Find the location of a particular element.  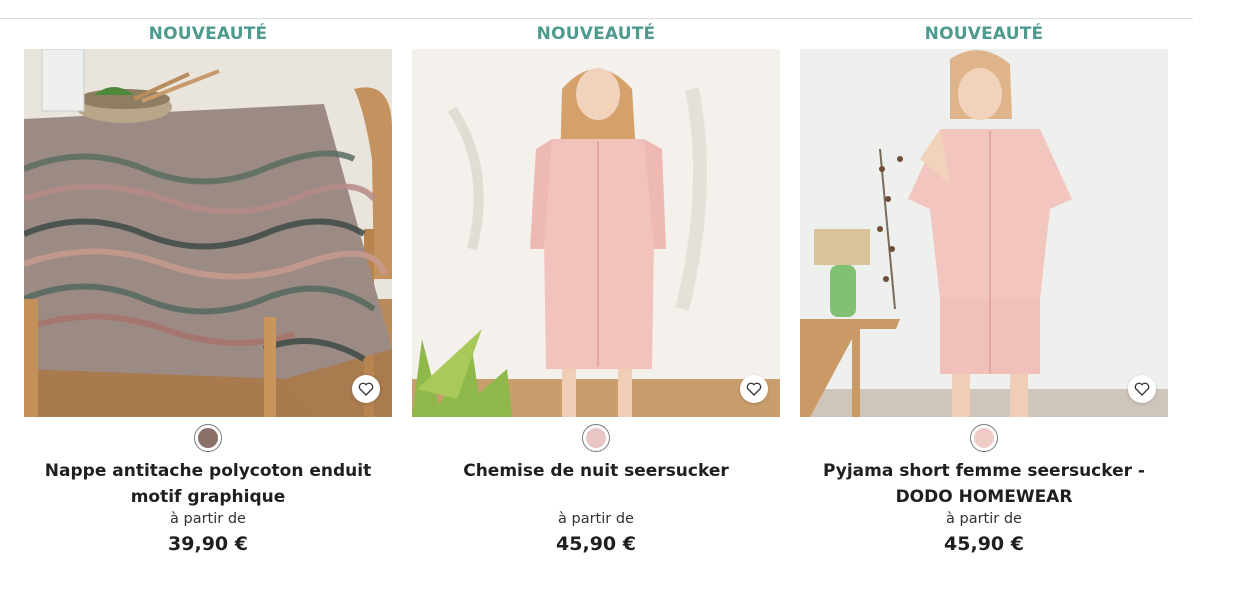

swatch-color-brown is located at coordinates (208, 438).